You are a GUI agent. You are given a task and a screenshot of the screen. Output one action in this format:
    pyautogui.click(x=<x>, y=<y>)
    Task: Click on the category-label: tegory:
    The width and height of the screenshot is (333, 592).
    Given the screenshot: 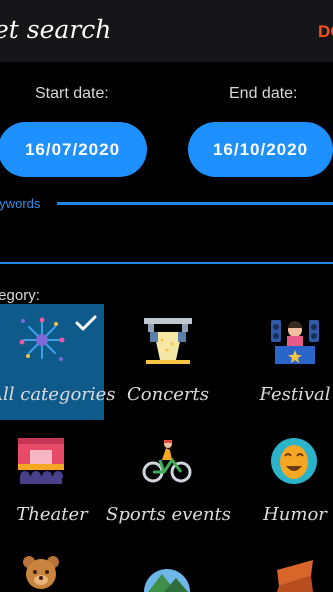 What is the action you would take?
    pyautogui.click(x=20, y=295)
    